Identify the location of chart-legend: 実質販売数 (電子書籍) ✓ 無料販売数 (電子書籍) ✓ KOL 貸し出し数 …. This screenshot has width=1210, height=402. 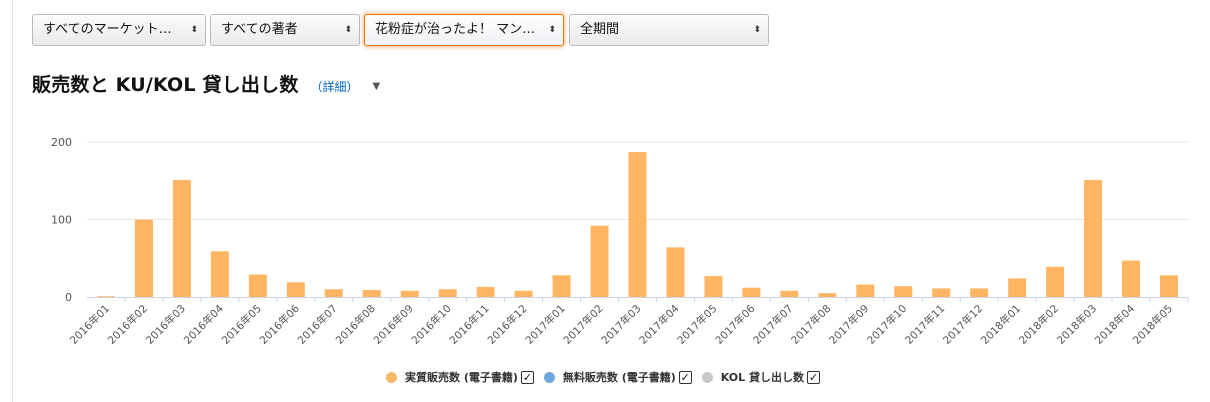
(608, 377).